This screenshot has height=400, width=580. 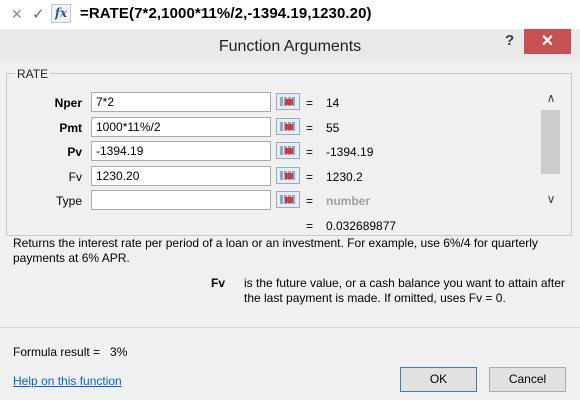 I want to click on arg-label-fv: Fv, so click(x=75, y=177).